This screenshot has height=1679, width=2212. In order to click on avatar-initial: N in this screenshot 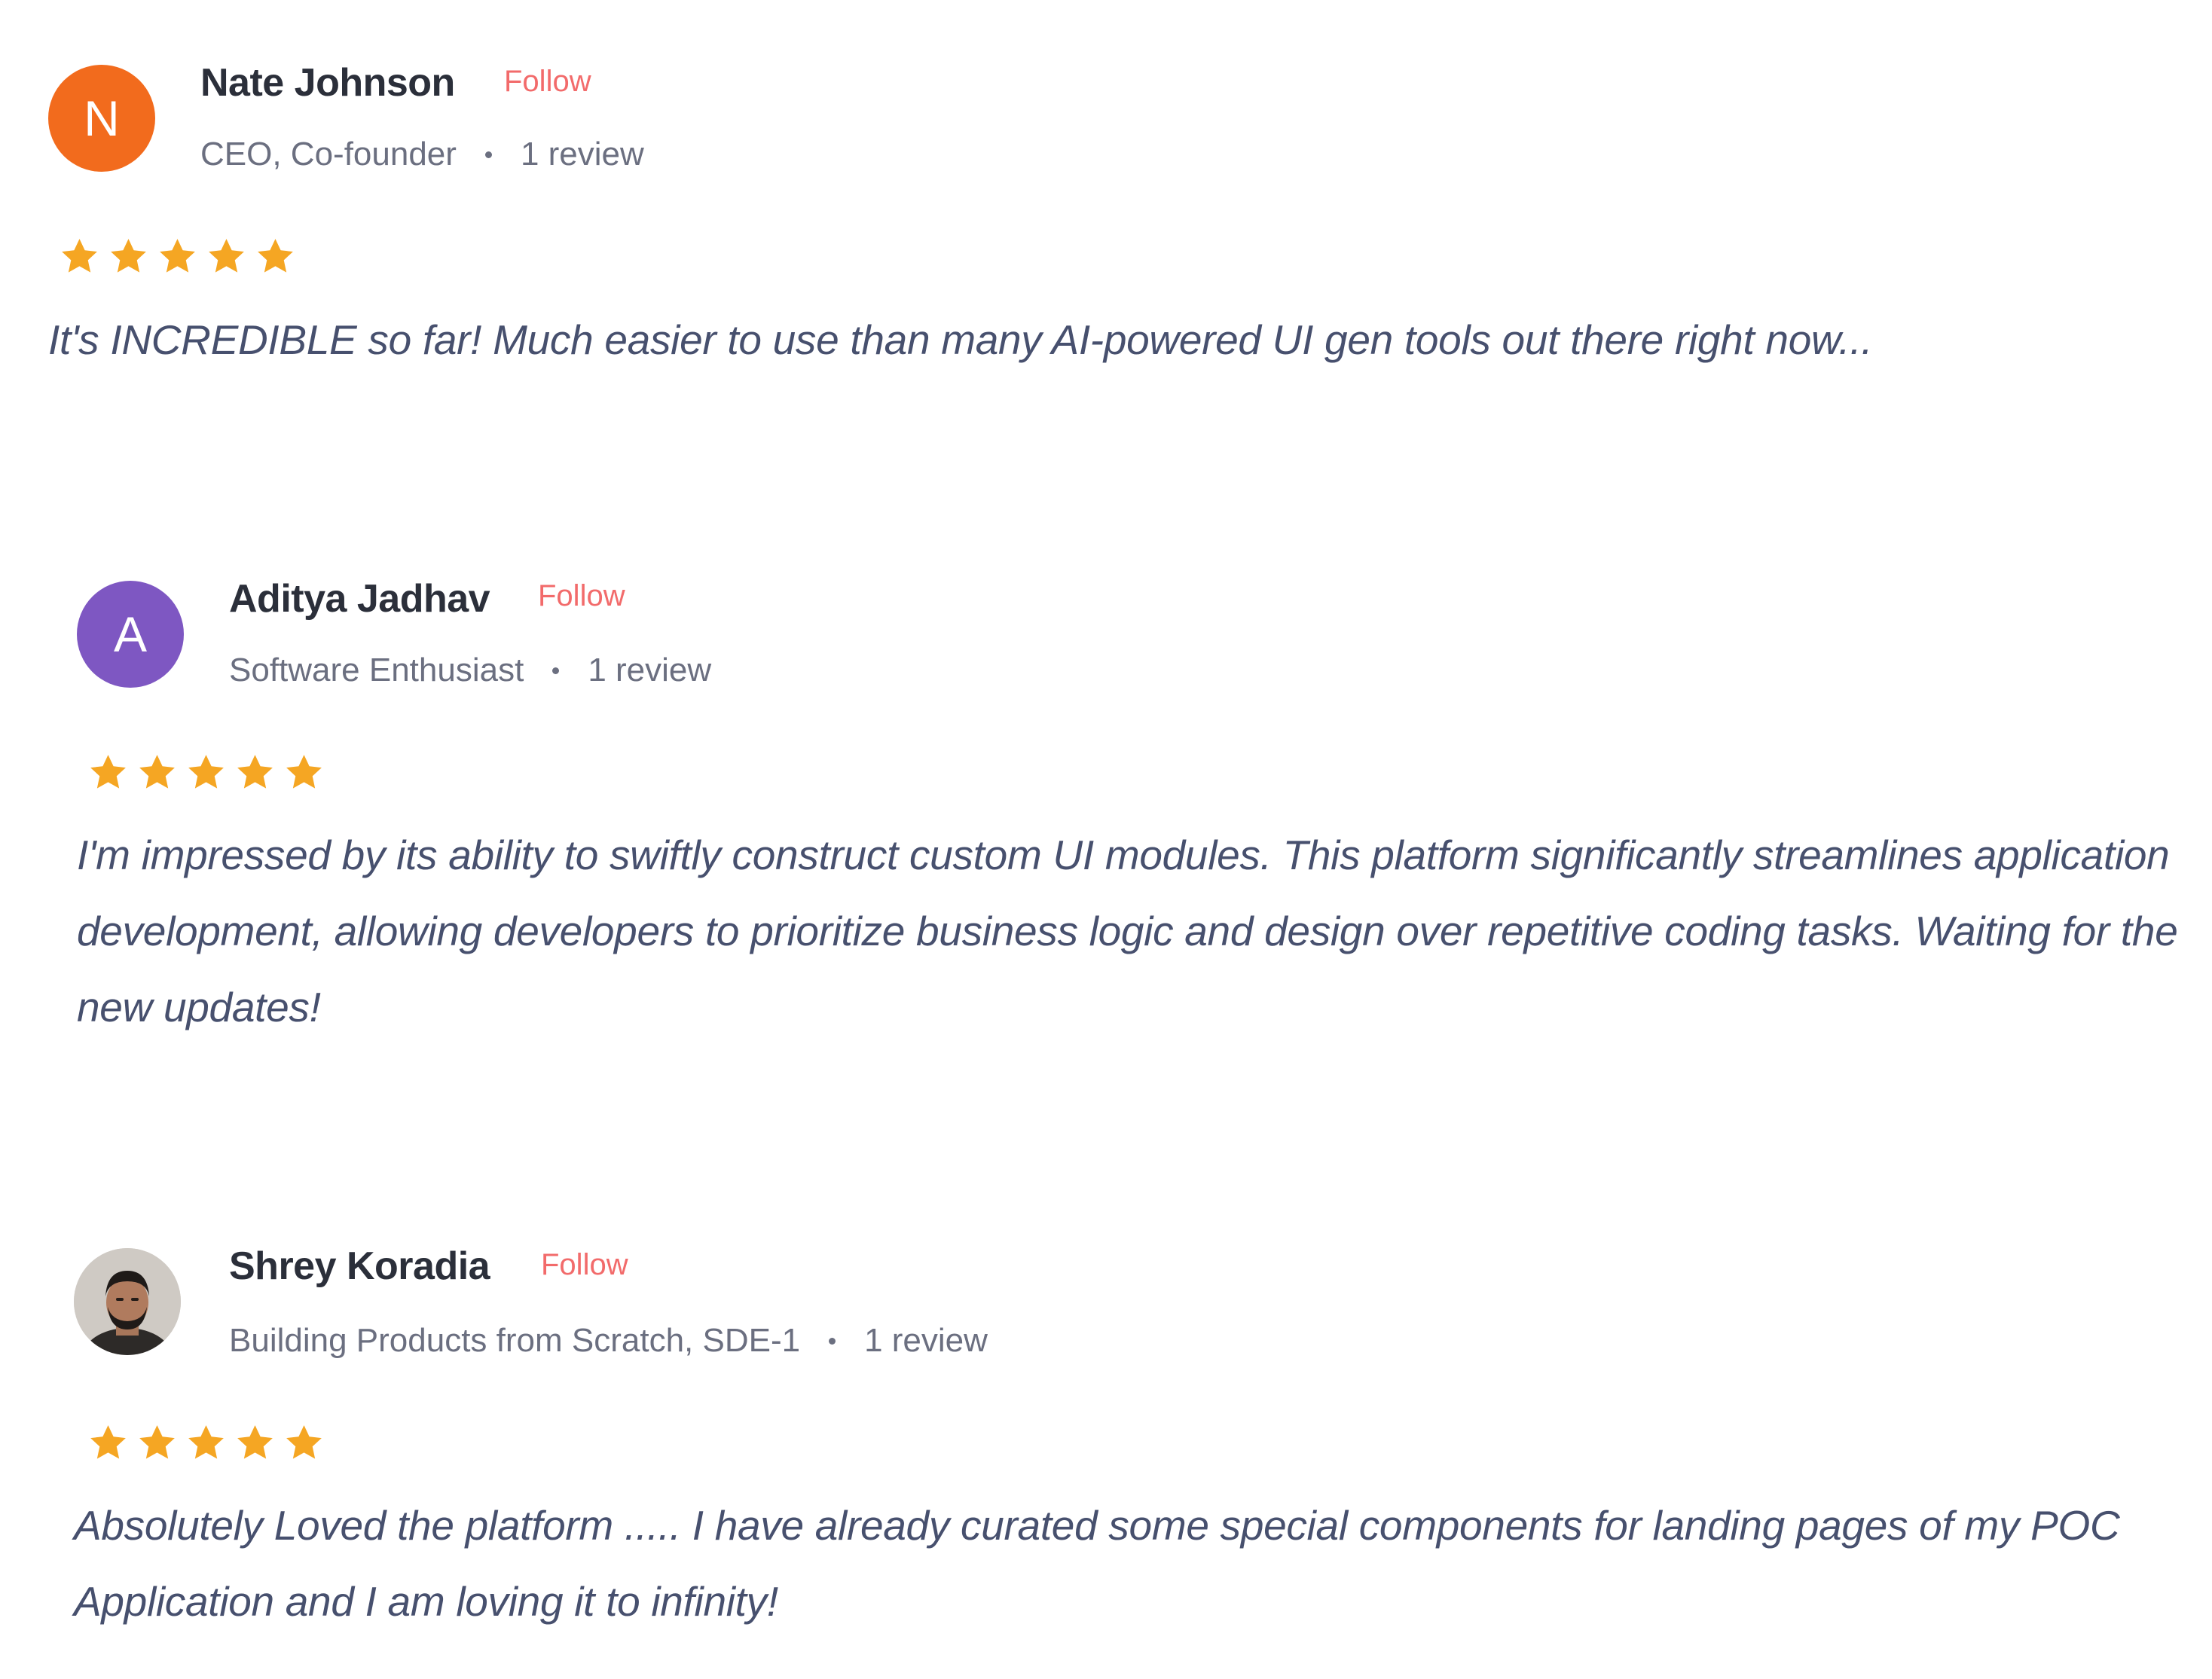, I will do `click(102, 118)`.